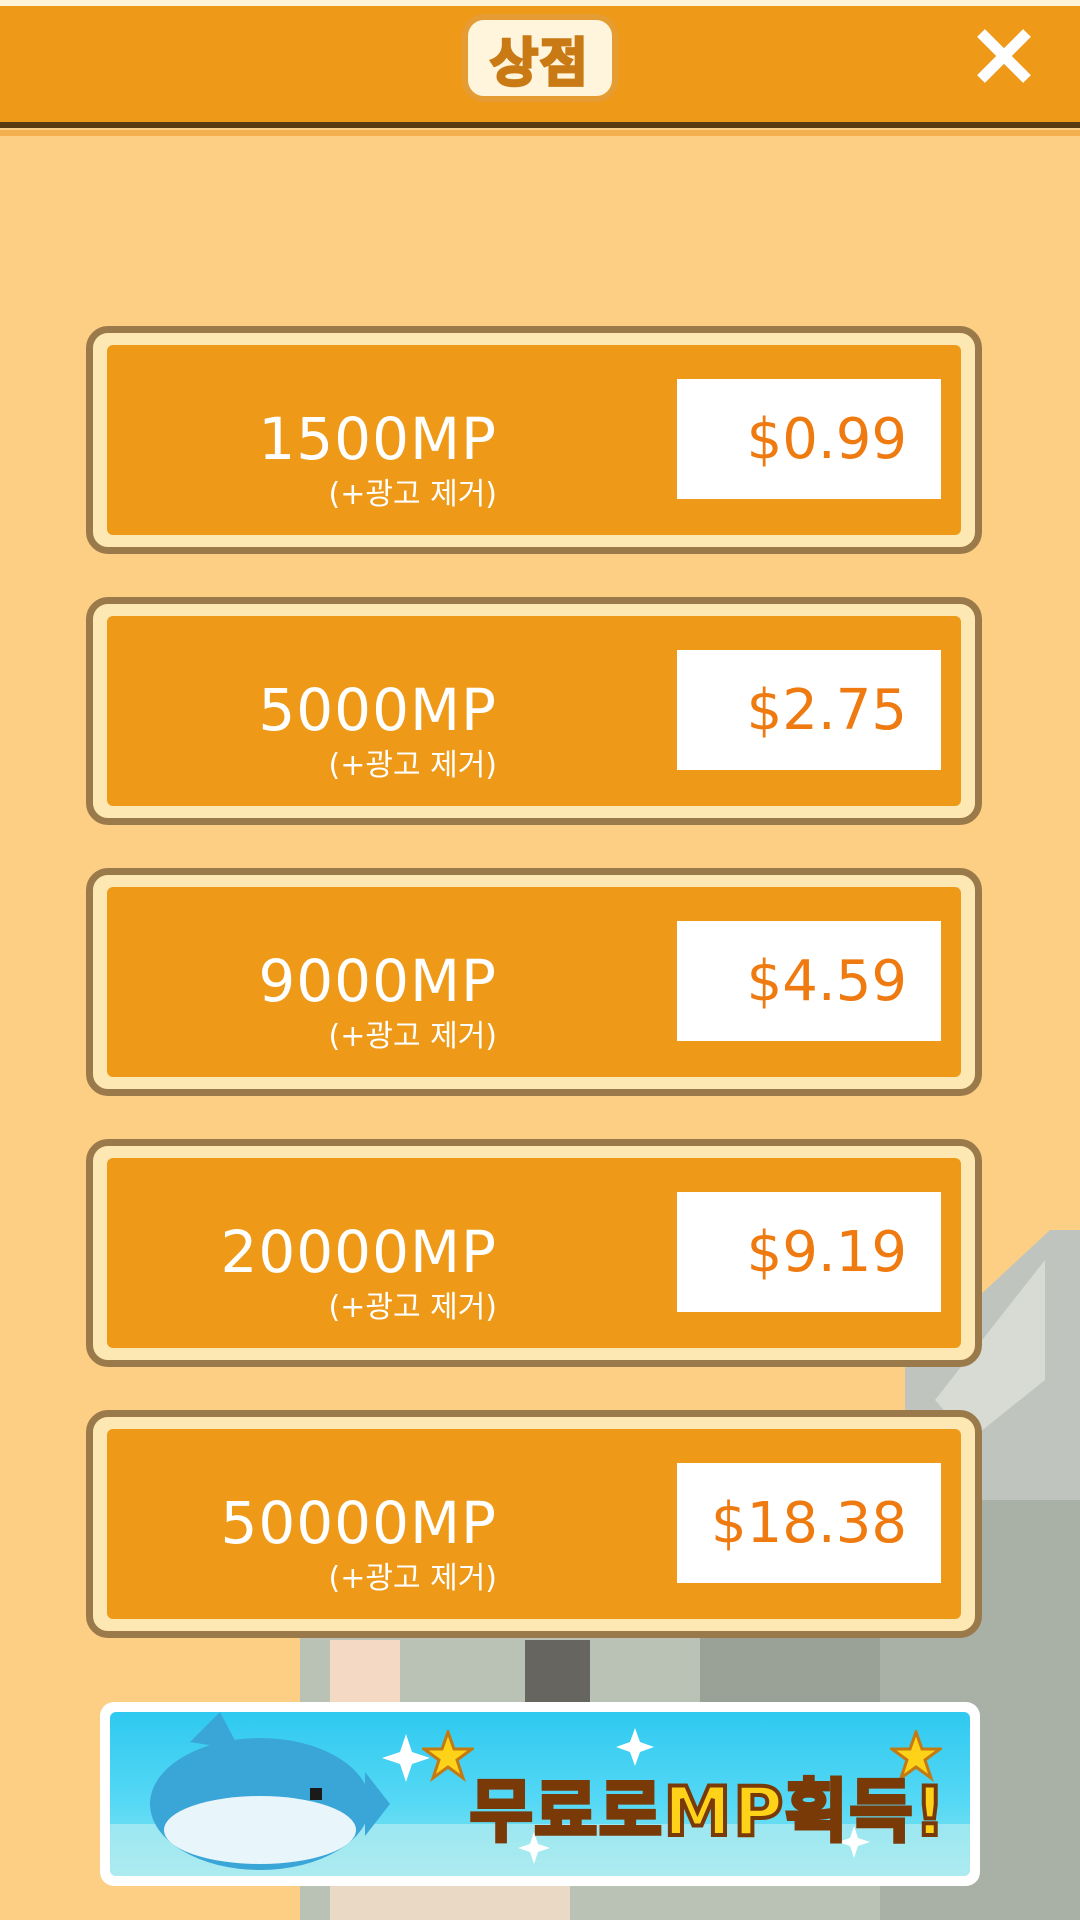 The width and height of the screenshot is (1080, 1920). I want to click on price-button: $4.59, so click(809, 981).